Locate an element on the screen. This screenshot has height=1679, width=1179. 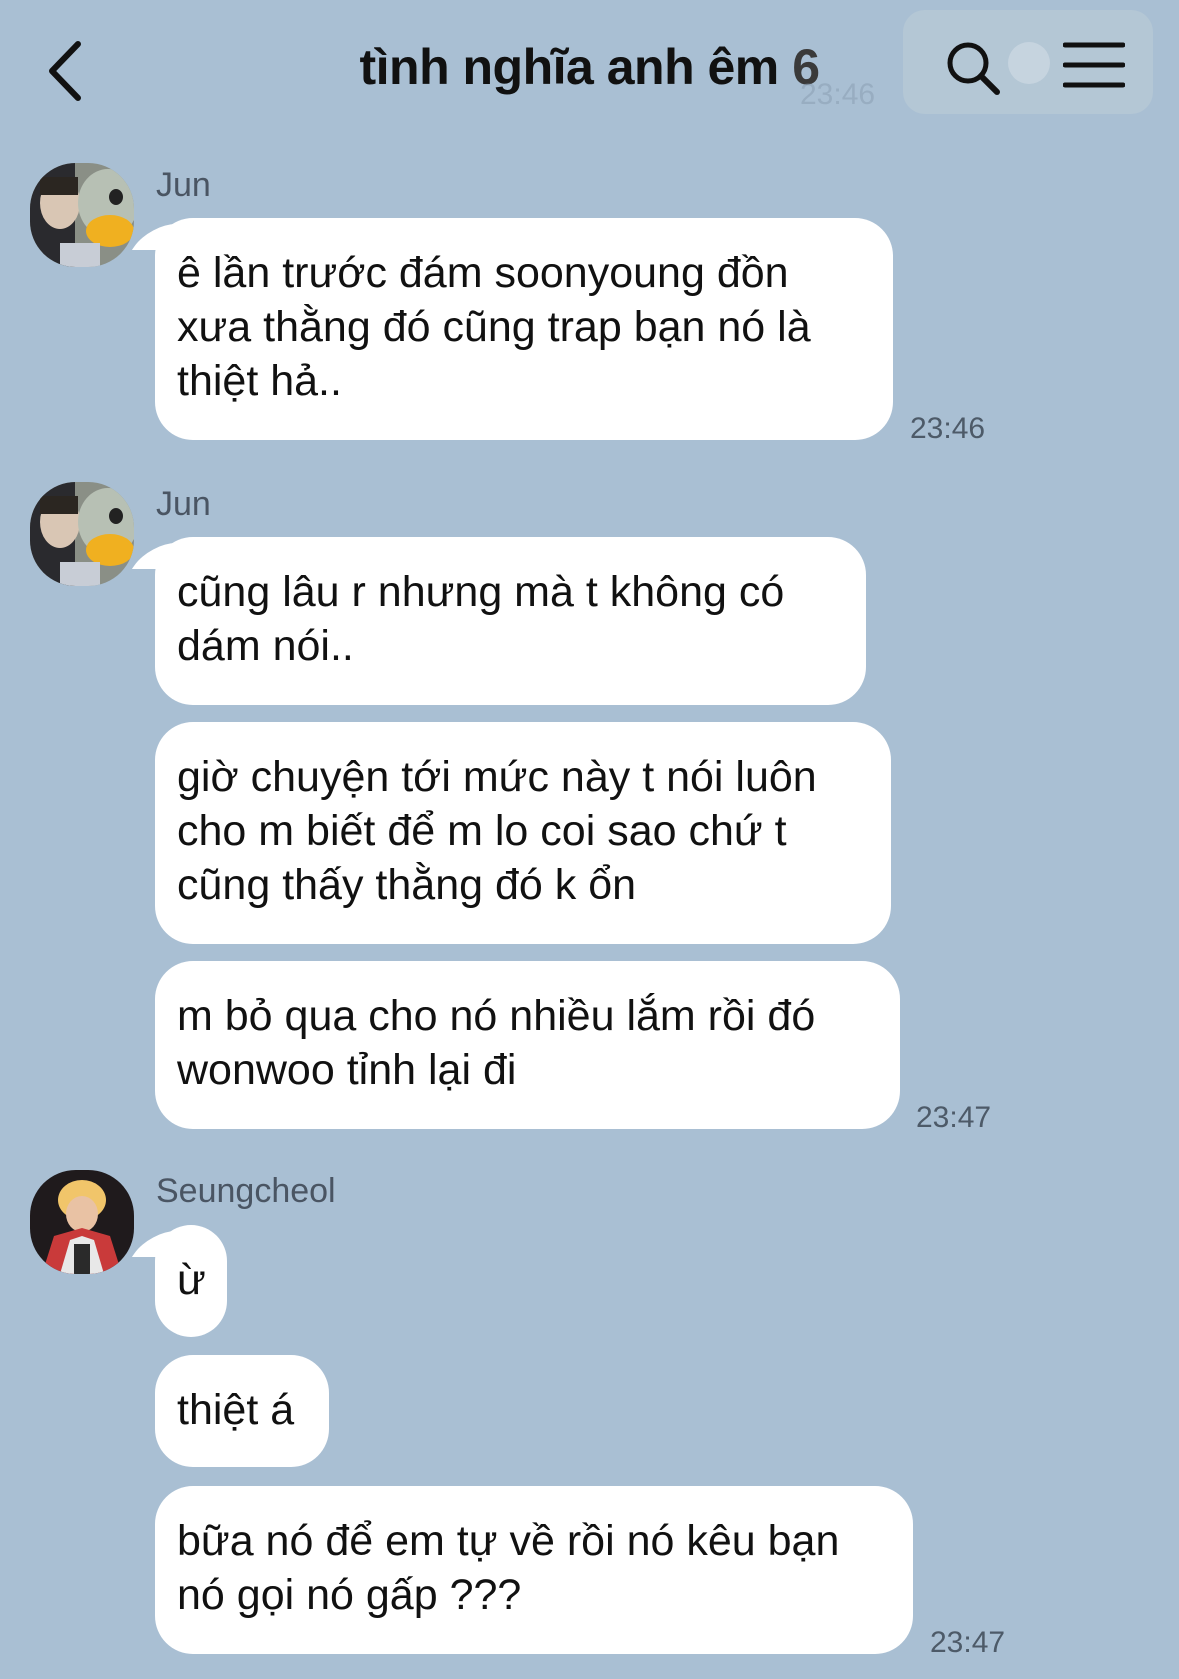
ghost-emoji-icon is located at coordinates (1029, 63).